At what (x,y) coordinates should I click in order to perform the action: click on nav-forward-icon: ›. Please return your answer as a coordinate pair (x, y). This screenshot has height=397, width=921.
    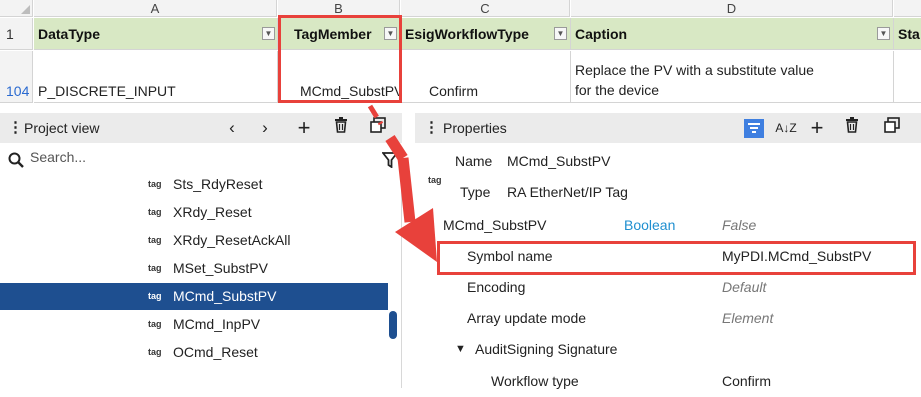
    Looking at the image, I should click on (265, 128).